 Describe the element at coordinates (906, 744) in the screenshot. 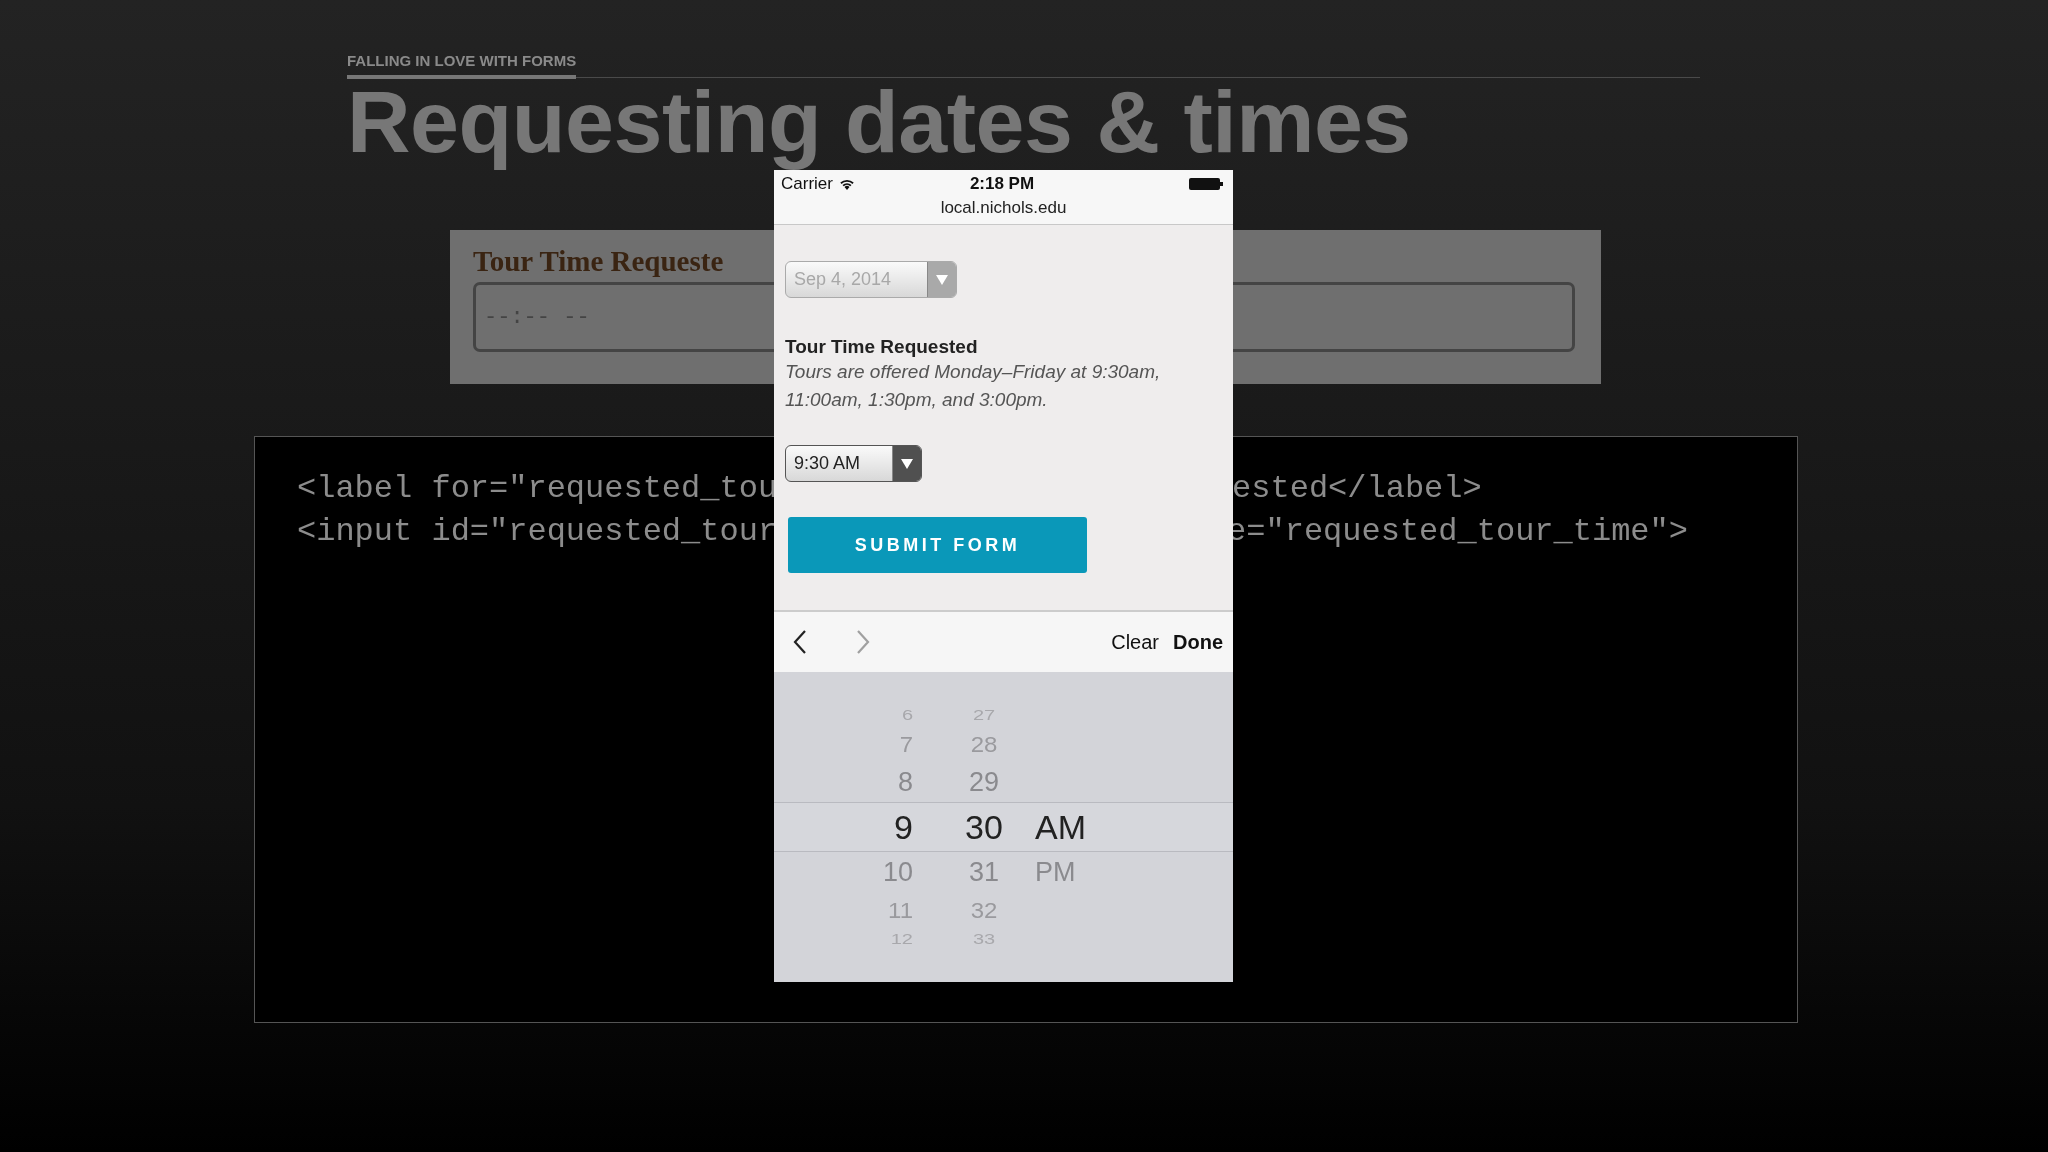

I see `picker-option: 7` at that location.